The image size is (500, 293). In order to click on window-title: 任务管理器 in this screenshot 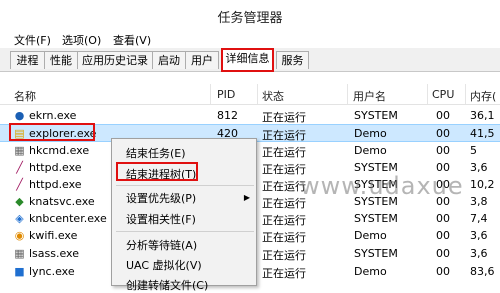, I will do `click(250, 18)`.